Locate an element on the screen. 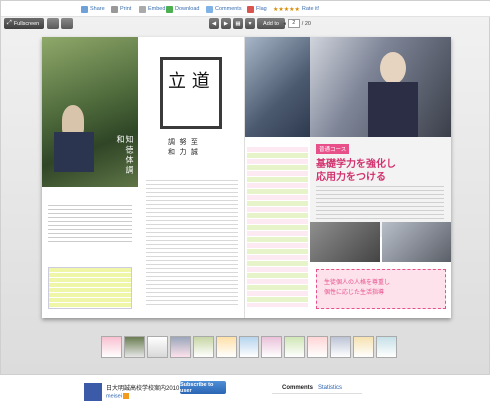 Image resolution: width=490 pixels, height=406 pixels. fullscreen-label: Fullscreen is located at coordinates (26, 23).